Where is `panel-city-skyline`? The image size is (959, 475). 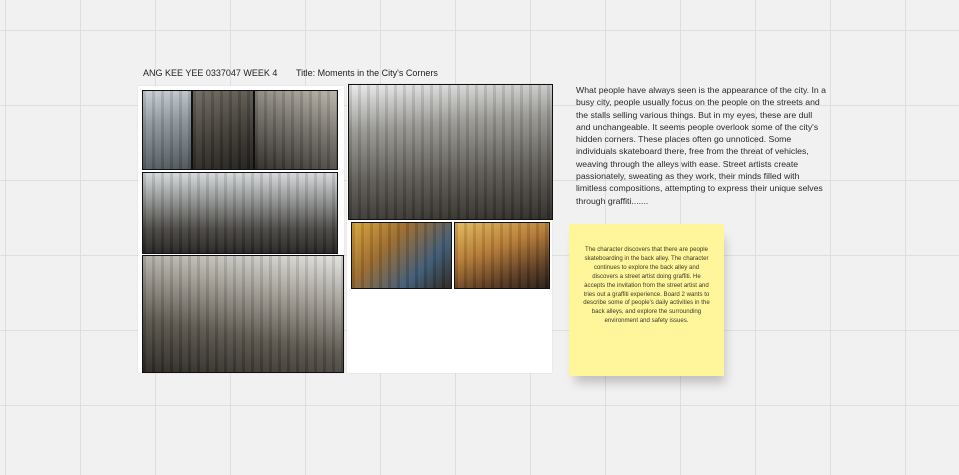 panel-city-skyline is located at coordinates (167, 130).